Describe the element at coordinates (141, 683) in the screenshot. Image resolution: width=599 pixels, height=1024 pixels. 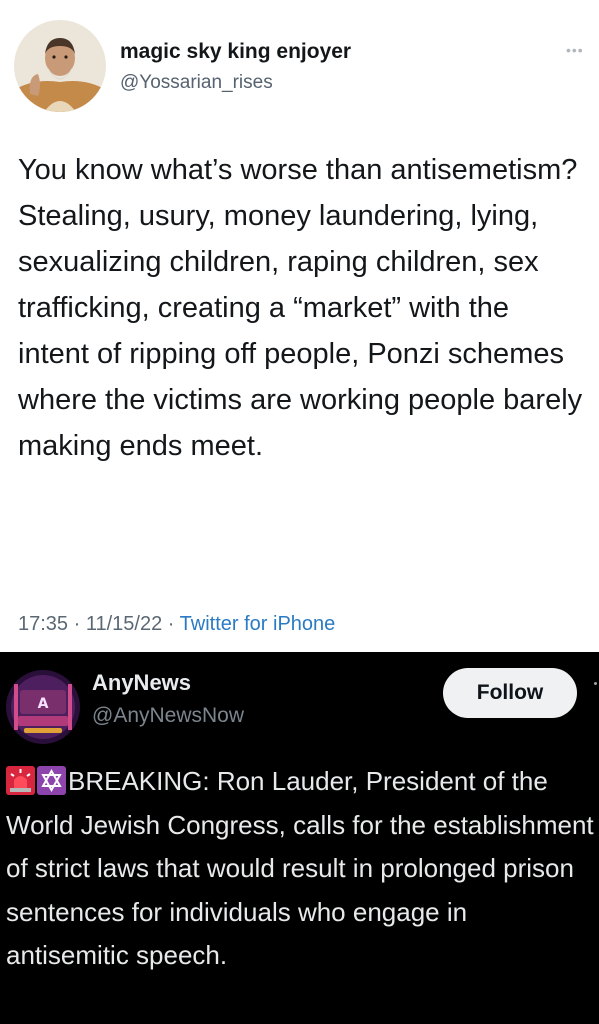
I see `display-name: AnyNews` at that location.